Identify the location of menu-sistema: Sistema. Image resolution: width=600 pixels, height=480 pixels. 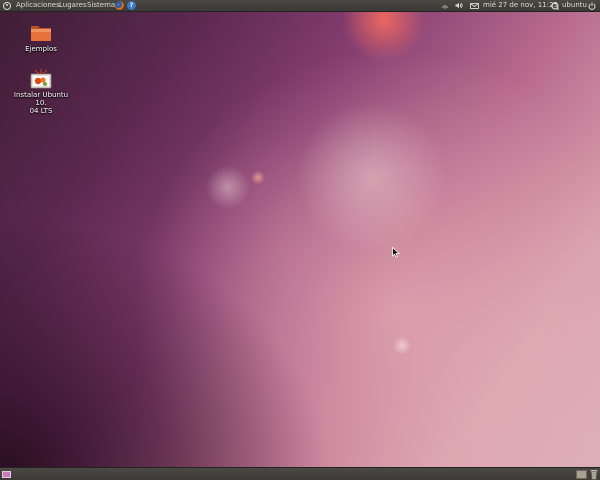
(101, 5).